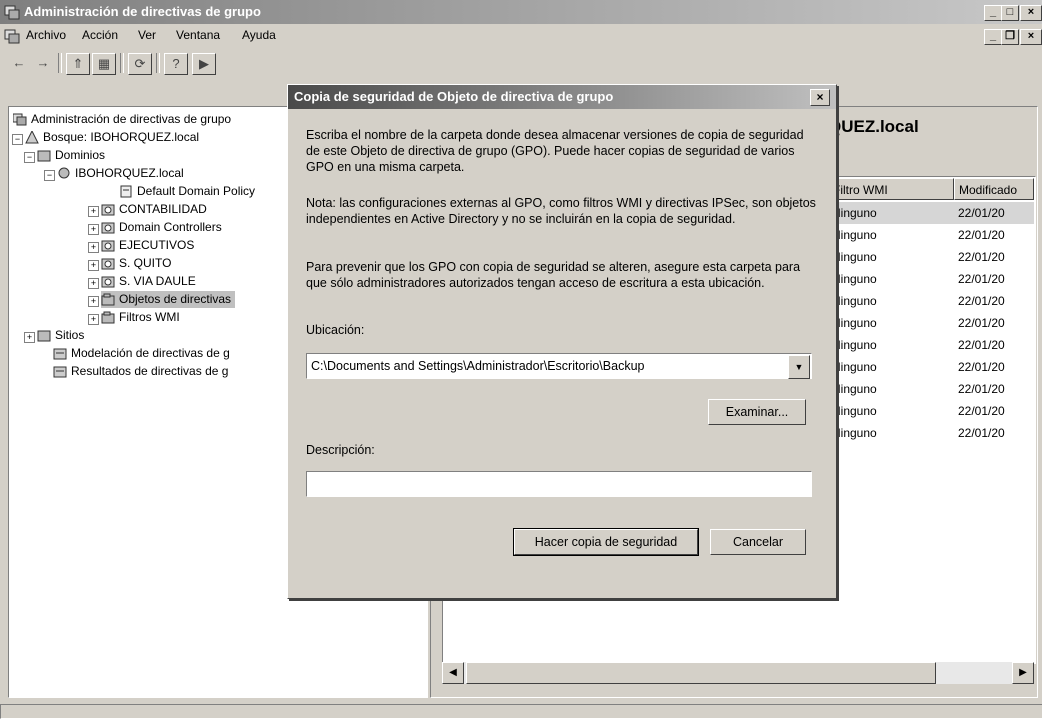  I want to click on tree-ou-s-via-daule: S. VIA DAULE, so click(148, 281).